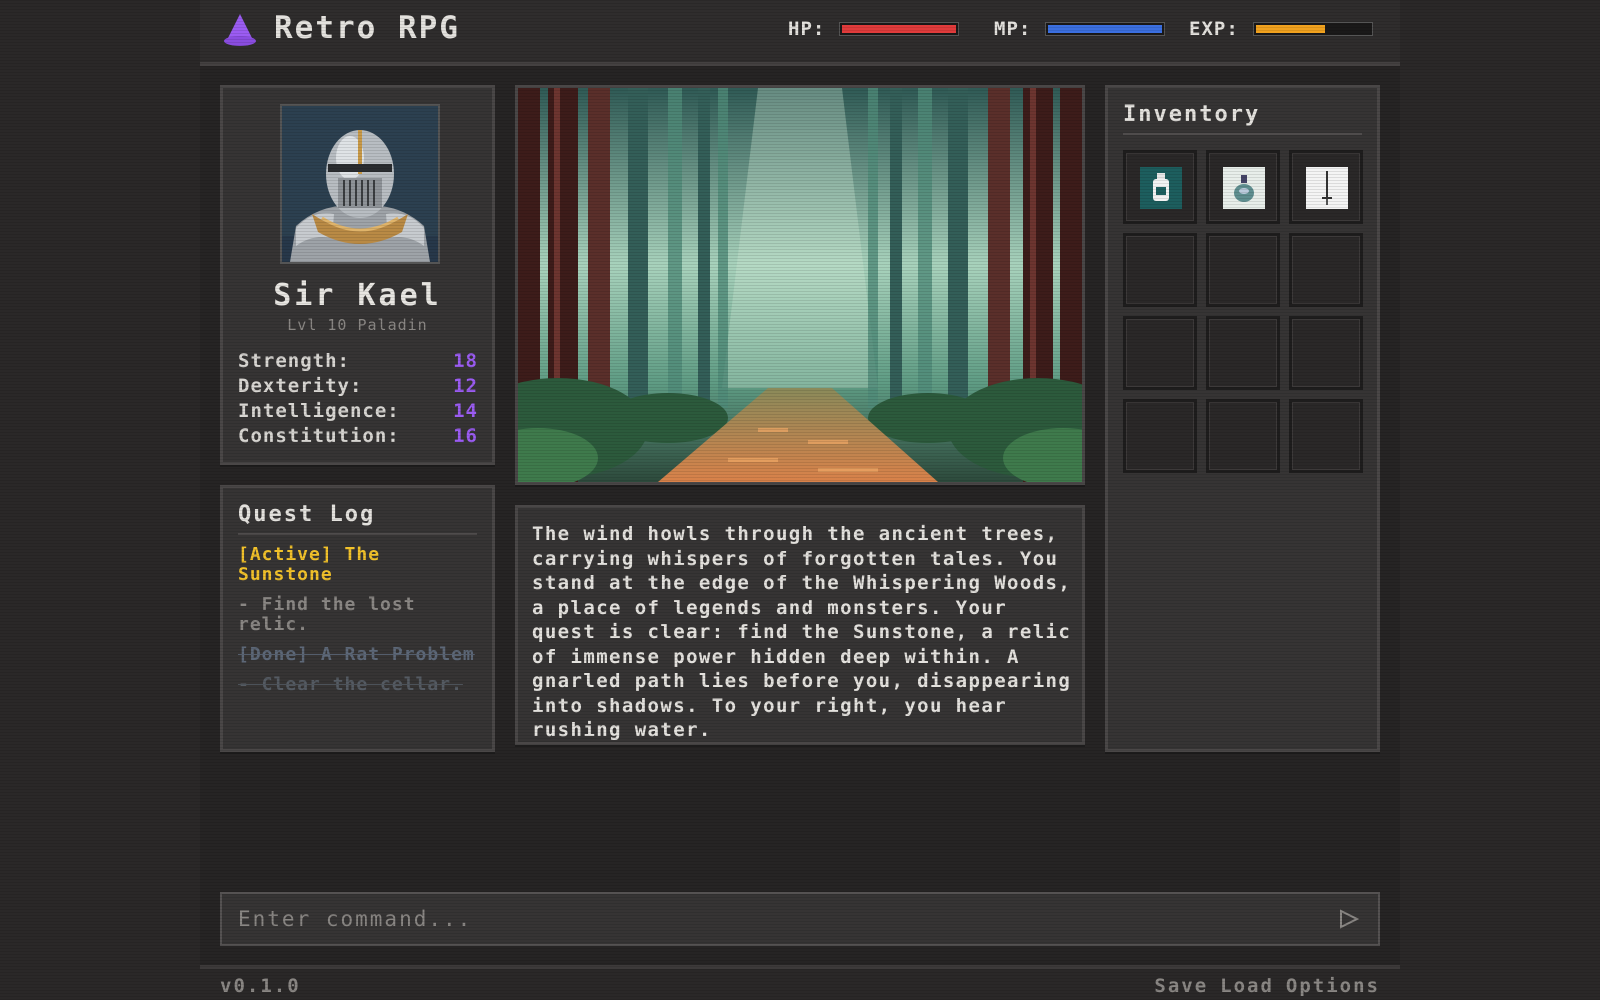  I want to click on scene-view, so click(800, 285).